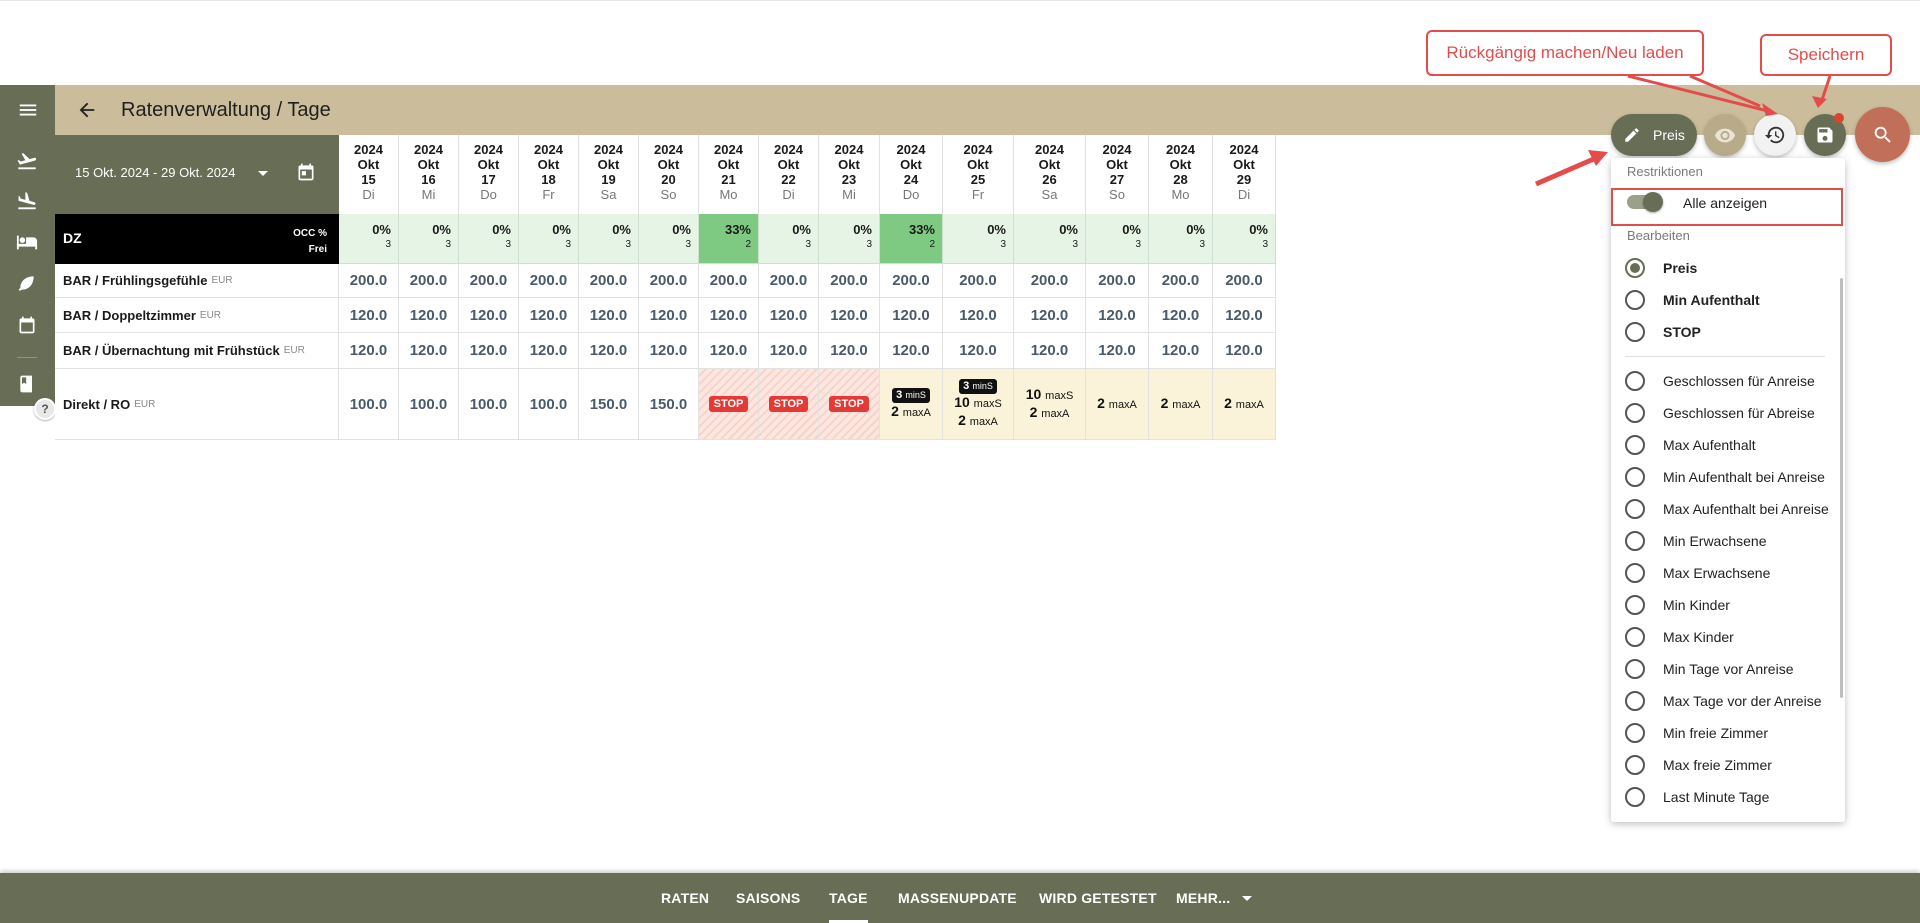 The width and height of the screenshot is (1920, 923). Describe the element at coordinates (1841, 488) in the screenshot. I see `panel-scrollbar` at that location.